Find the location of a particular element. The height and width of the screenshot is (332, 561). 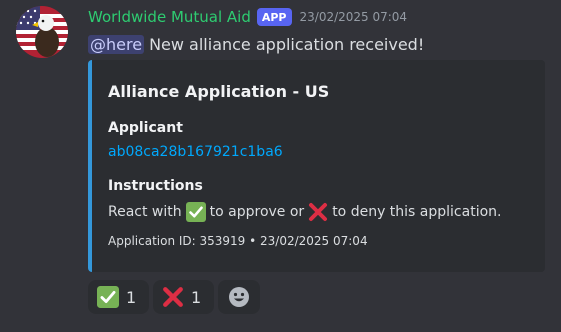

reaction-cross: 1 is located at coordinates (183, 297).